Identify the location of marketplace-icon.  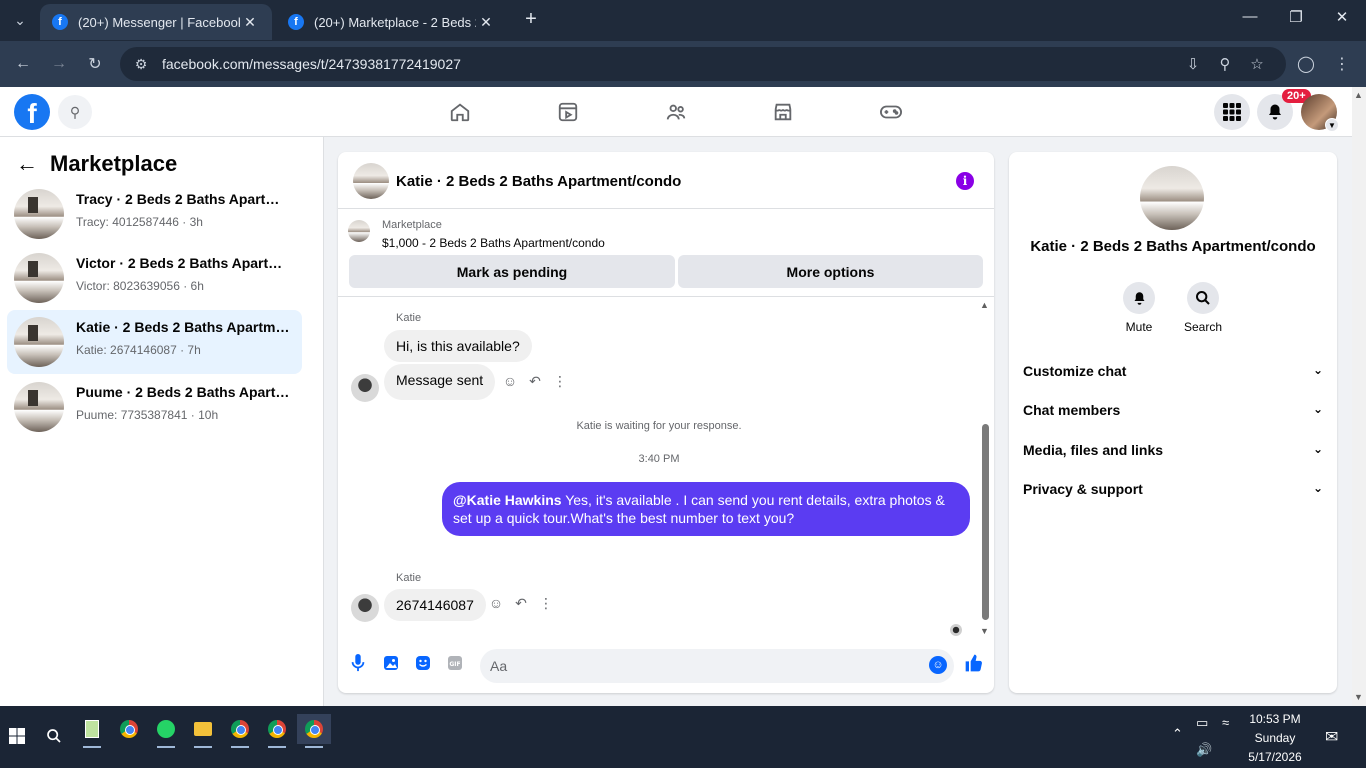
(783, 112).